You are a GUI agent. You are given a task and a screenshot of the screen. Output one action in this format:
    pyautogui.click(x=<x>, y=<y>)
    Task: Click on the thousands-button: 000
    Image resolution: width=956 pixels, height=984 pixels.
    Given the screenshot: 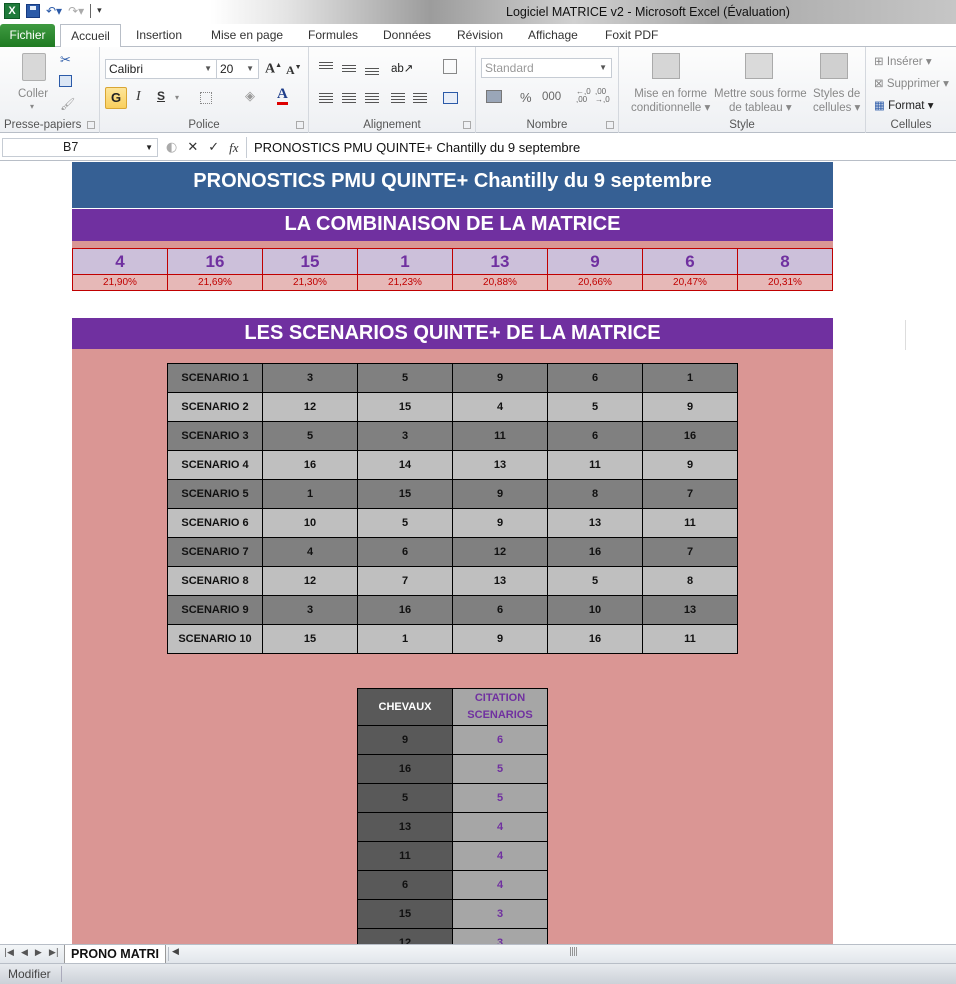 What is the action you would take?
    pyautogui.click(x=551, y=97)
    